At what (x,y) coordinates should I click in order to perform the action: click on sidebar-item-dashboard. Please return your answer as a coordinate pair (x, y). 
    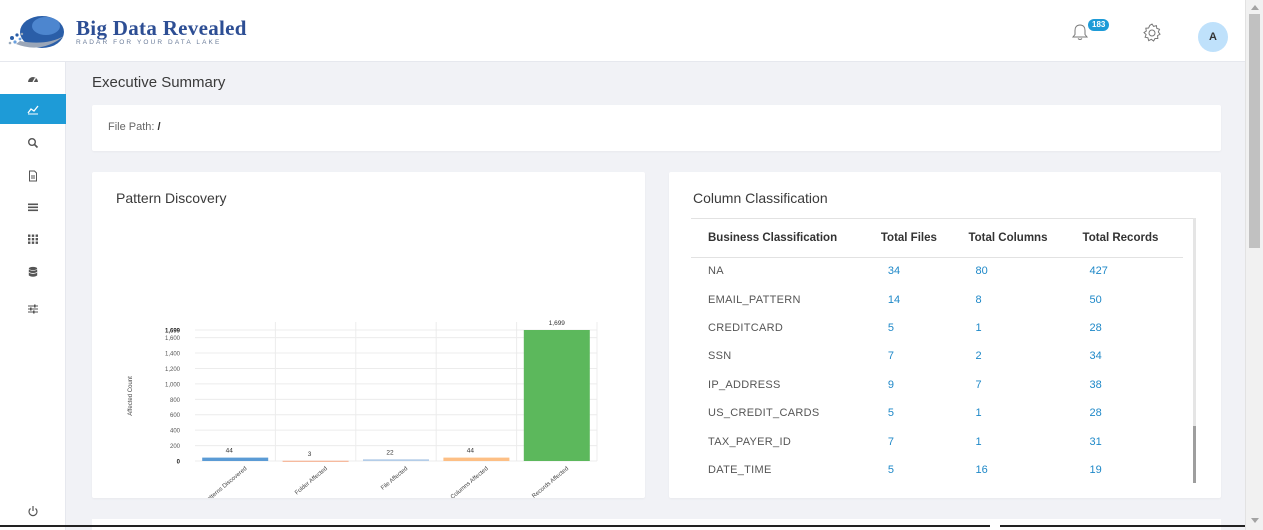
    Looking at the image, I should click on (33, 79).